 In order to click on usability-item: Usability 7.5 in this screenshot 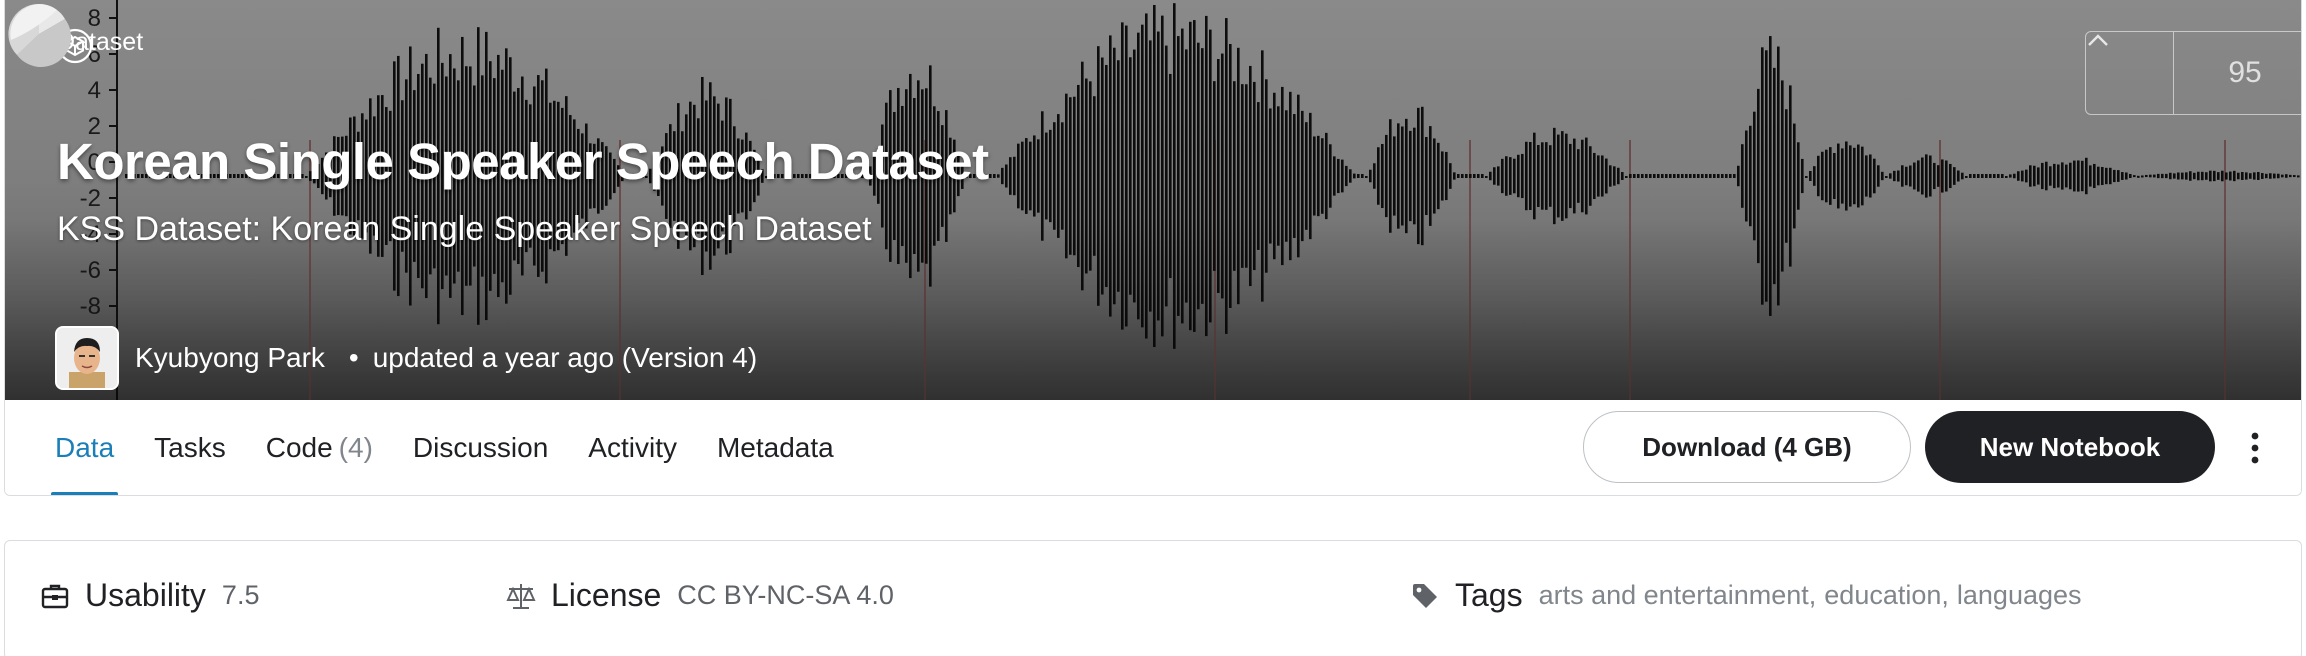, I will do `click(149, 595)`.